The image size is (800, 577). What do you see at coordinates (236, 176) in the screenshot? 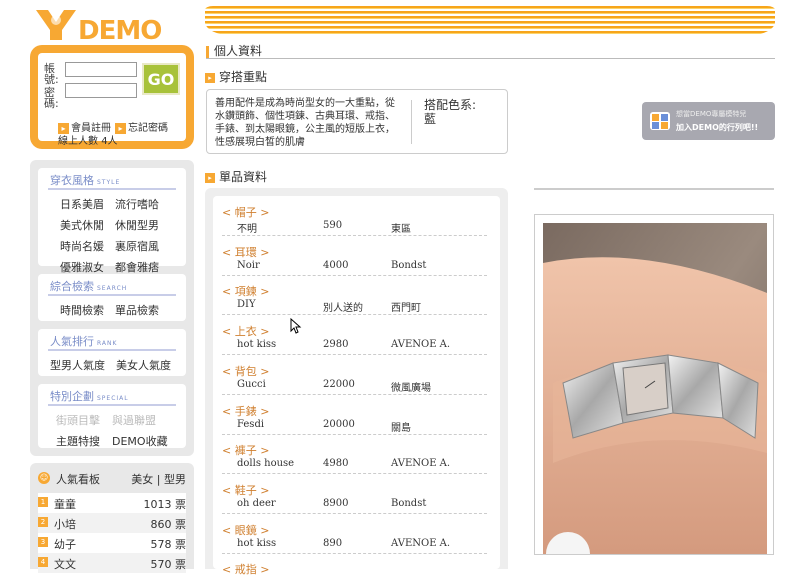
I see `items-heading: ▸ 單品資料` at bounding box center [236, 176].